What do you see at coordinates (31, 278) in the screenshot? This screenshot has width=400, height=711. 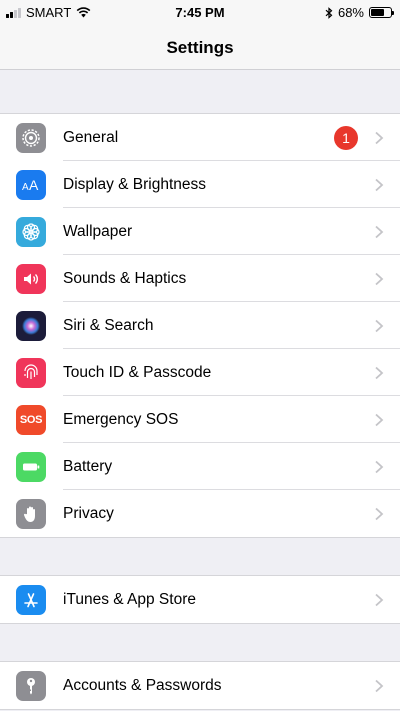 I see `speaker-icon` at bounding box center [31, 278].